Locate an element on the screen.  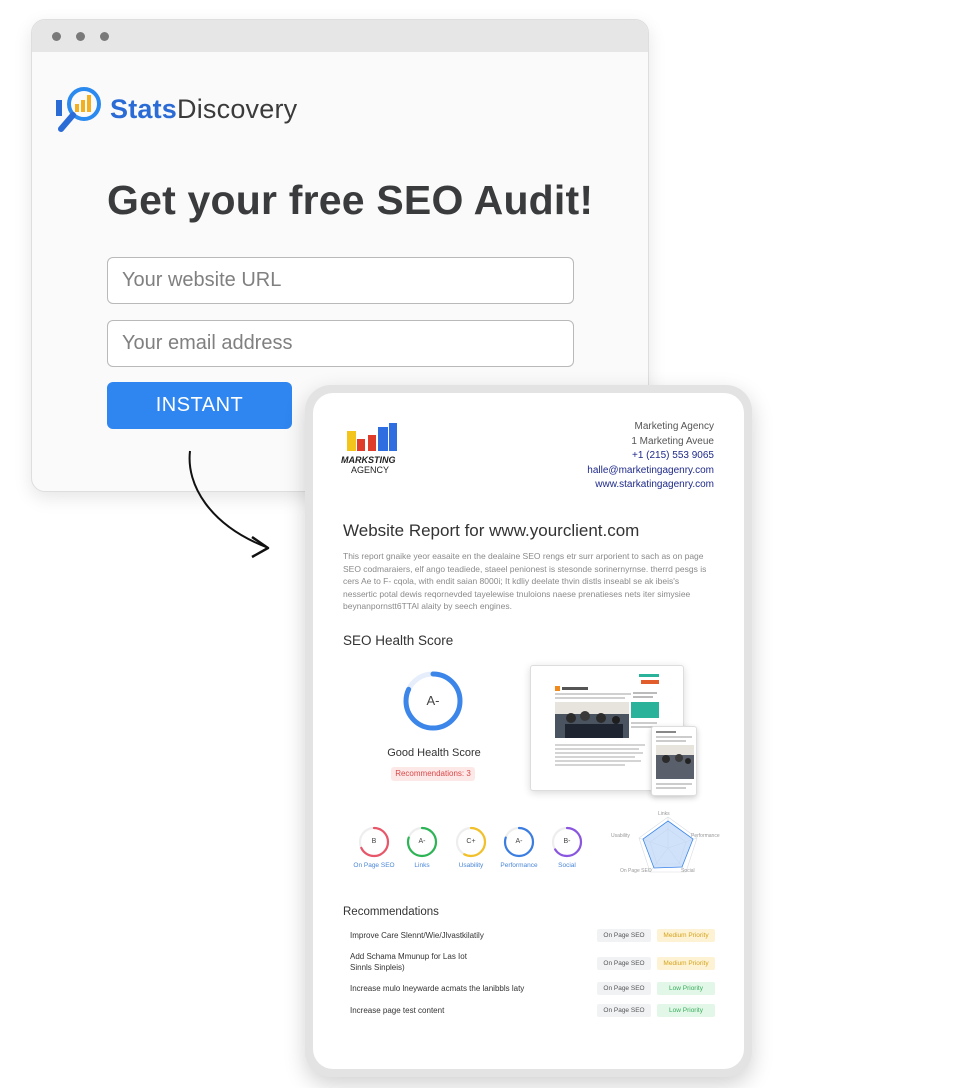
radar-label: Social is located at coordinates (688, 871).